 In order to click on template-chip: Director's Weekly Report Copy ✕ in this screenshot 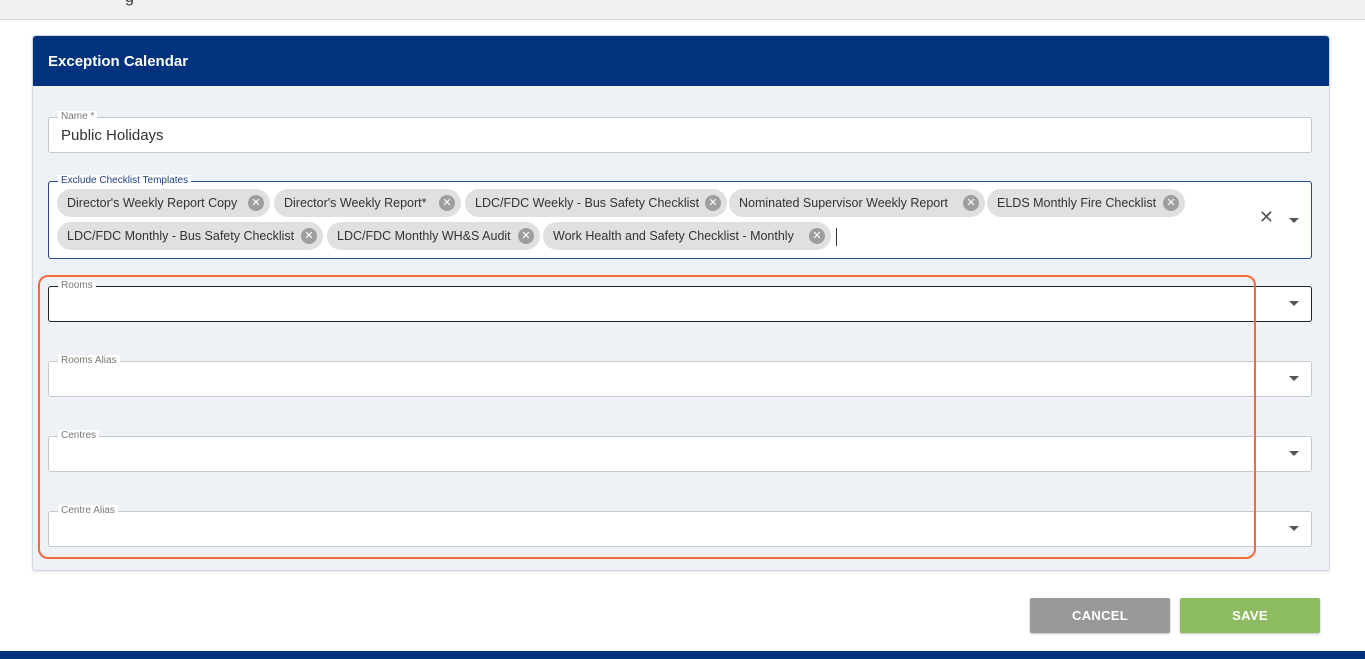, I will do `click(163, 203)`.